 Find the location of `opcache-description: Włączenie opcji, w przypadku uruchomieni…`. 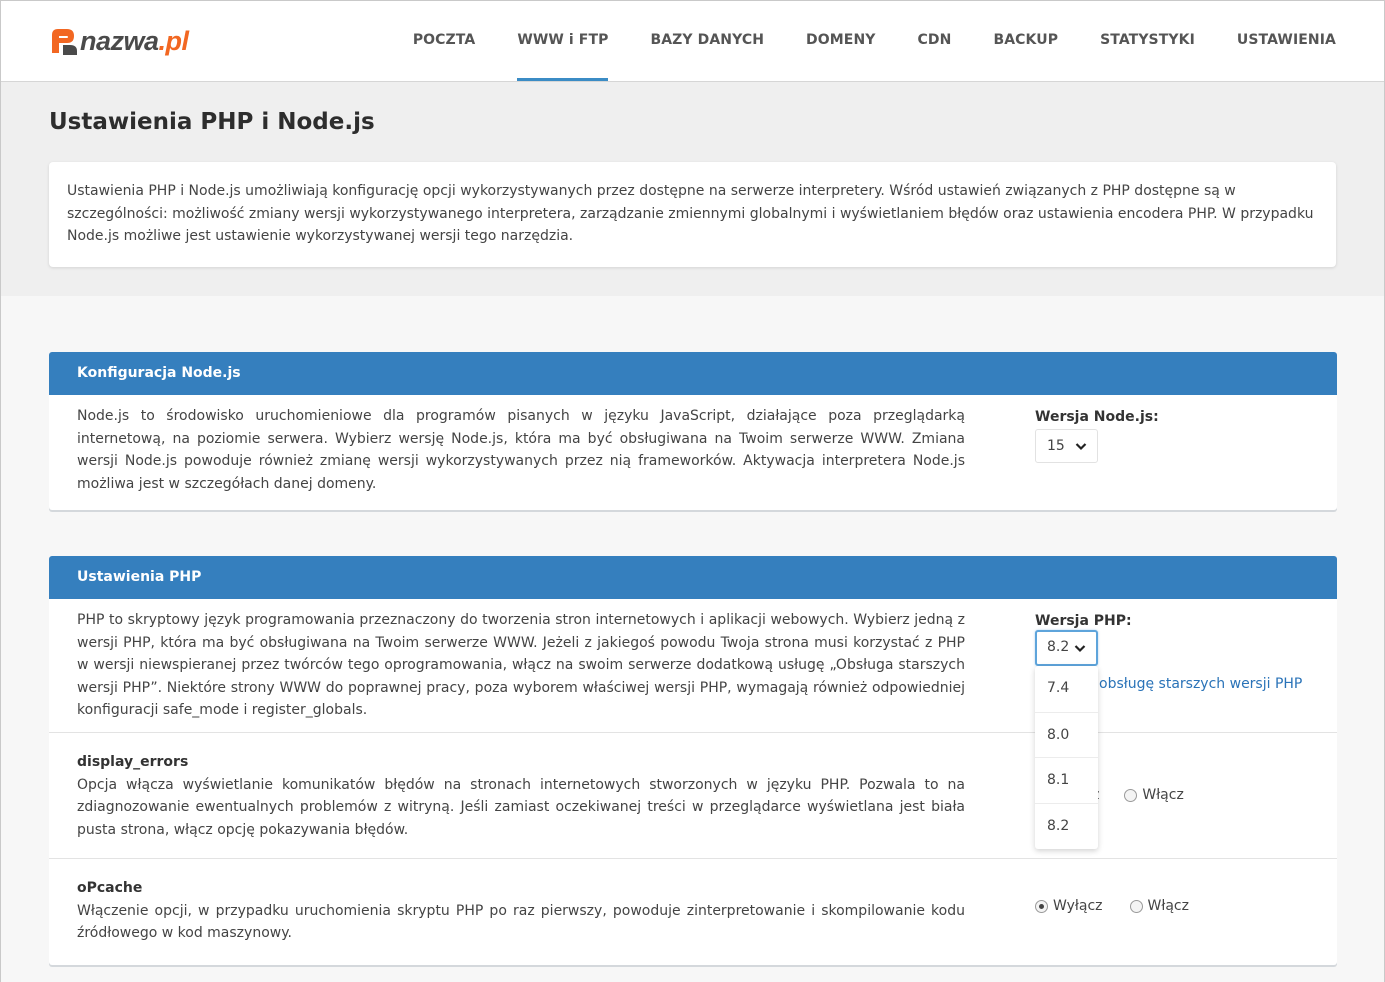

opcache-description: Włączenie opcji, w przypadku uruchomieni… is located at coordinates (521, 922).